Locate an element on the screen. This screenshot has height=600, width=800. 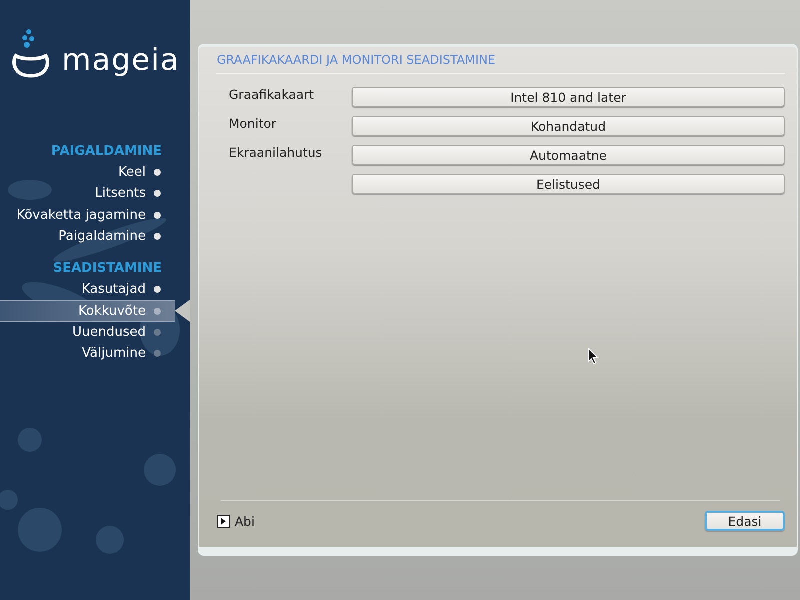
field-label: Graafikakaart is located at coordinates (272, 95).